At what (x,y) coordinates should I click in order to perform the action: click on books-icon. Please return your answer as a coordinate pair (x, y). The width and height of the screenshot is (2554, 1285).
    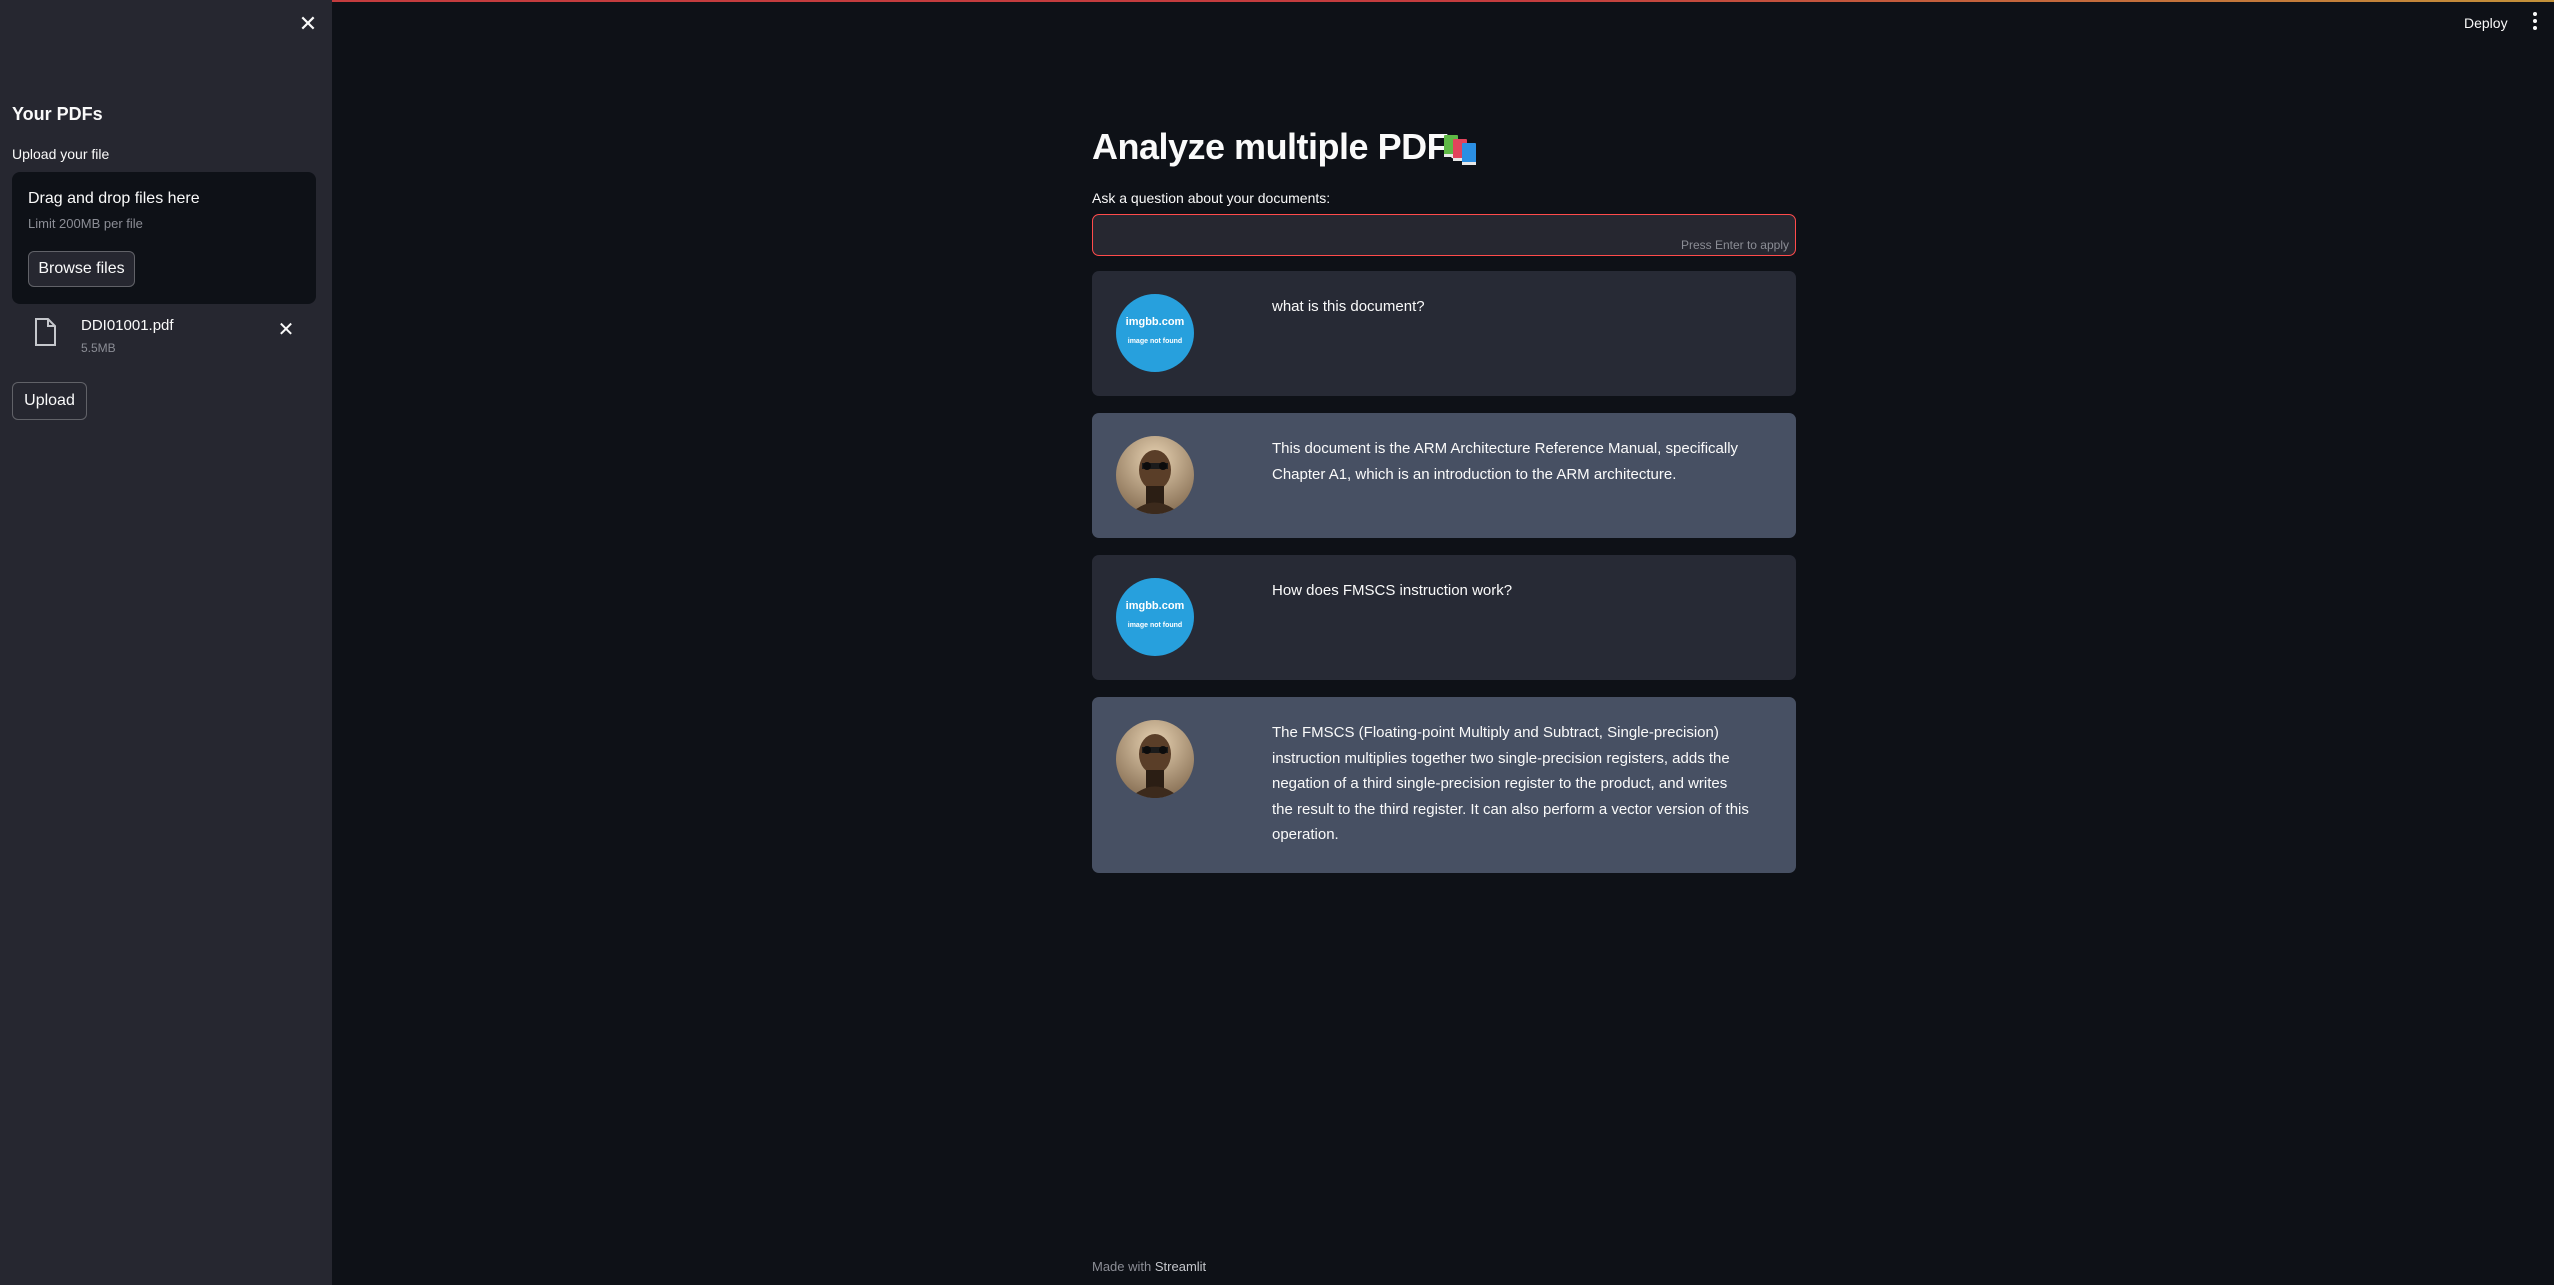
    Looking at the image, I should click on (1460, 150).